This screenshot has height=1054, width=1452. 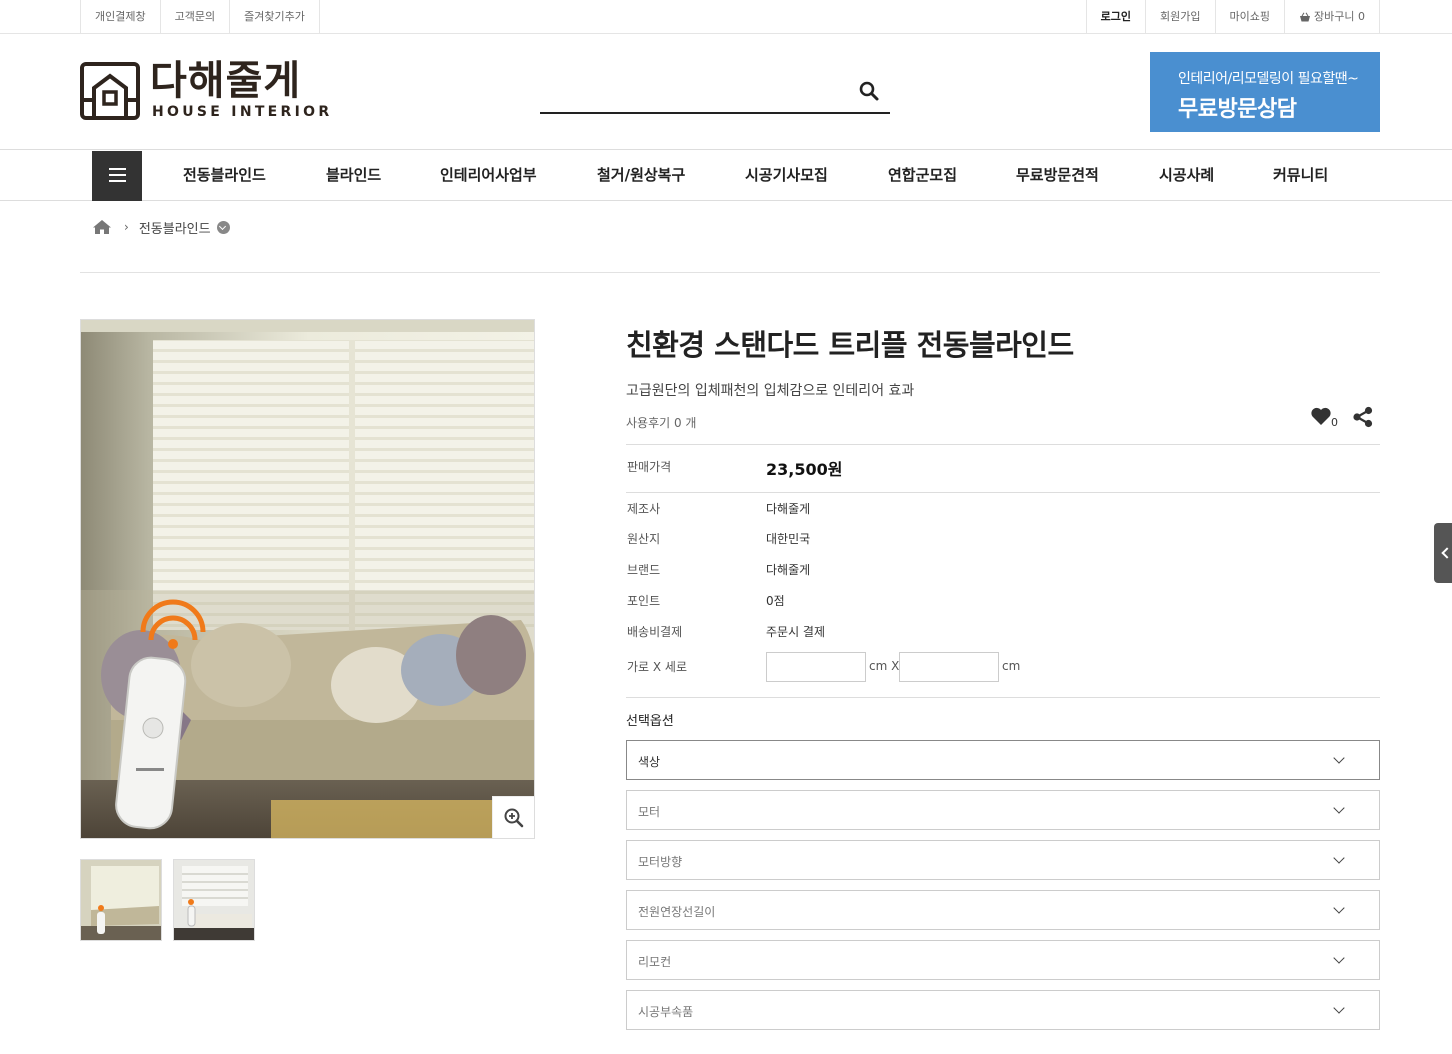 What do you see at coordinates (655, 962) in the screenshot?
I see `option-label: 리모컨` at bounding box center [655, 962].